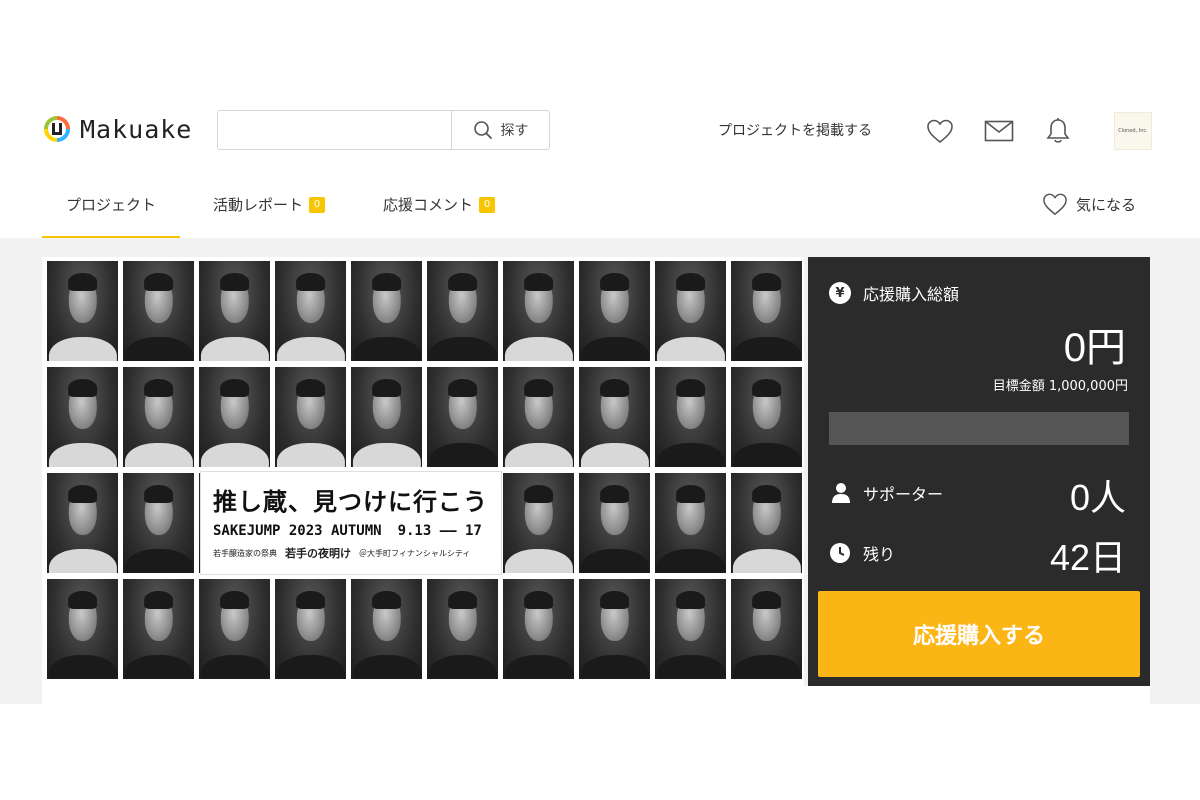 The image size is (1200, 800). I want to click on bell-icon, so click(1058, 130).